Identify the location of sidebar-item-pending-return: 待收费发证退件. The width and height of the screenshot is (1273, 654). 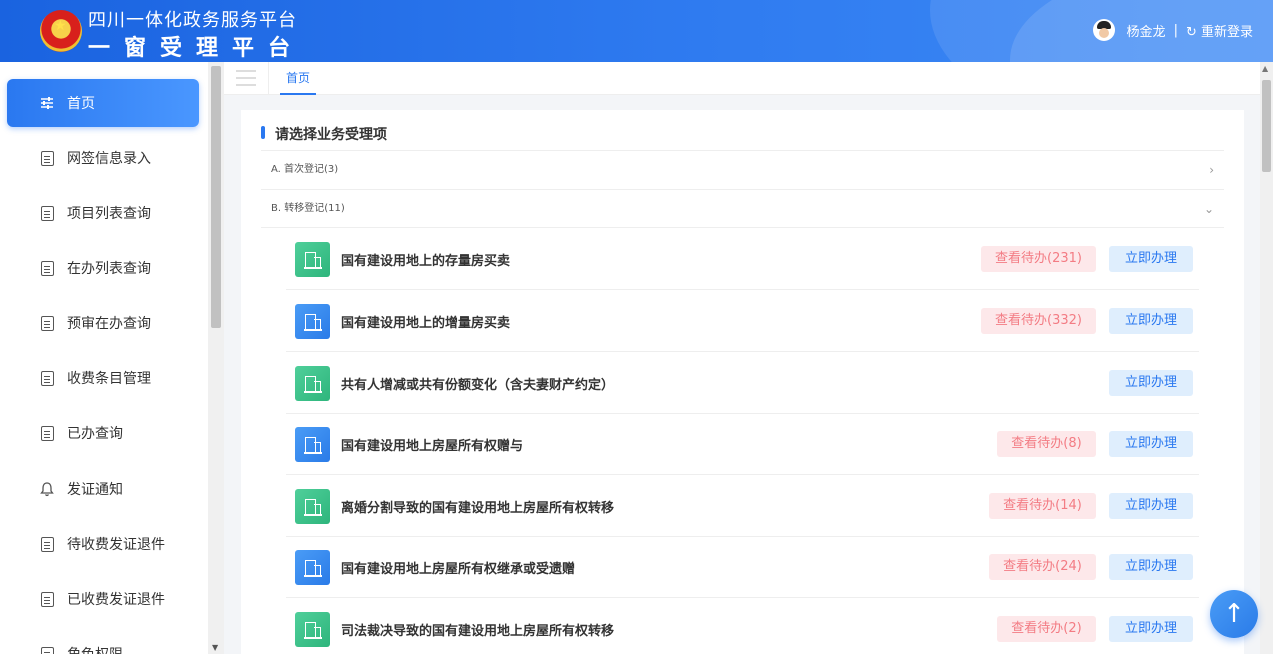
(103, 544).